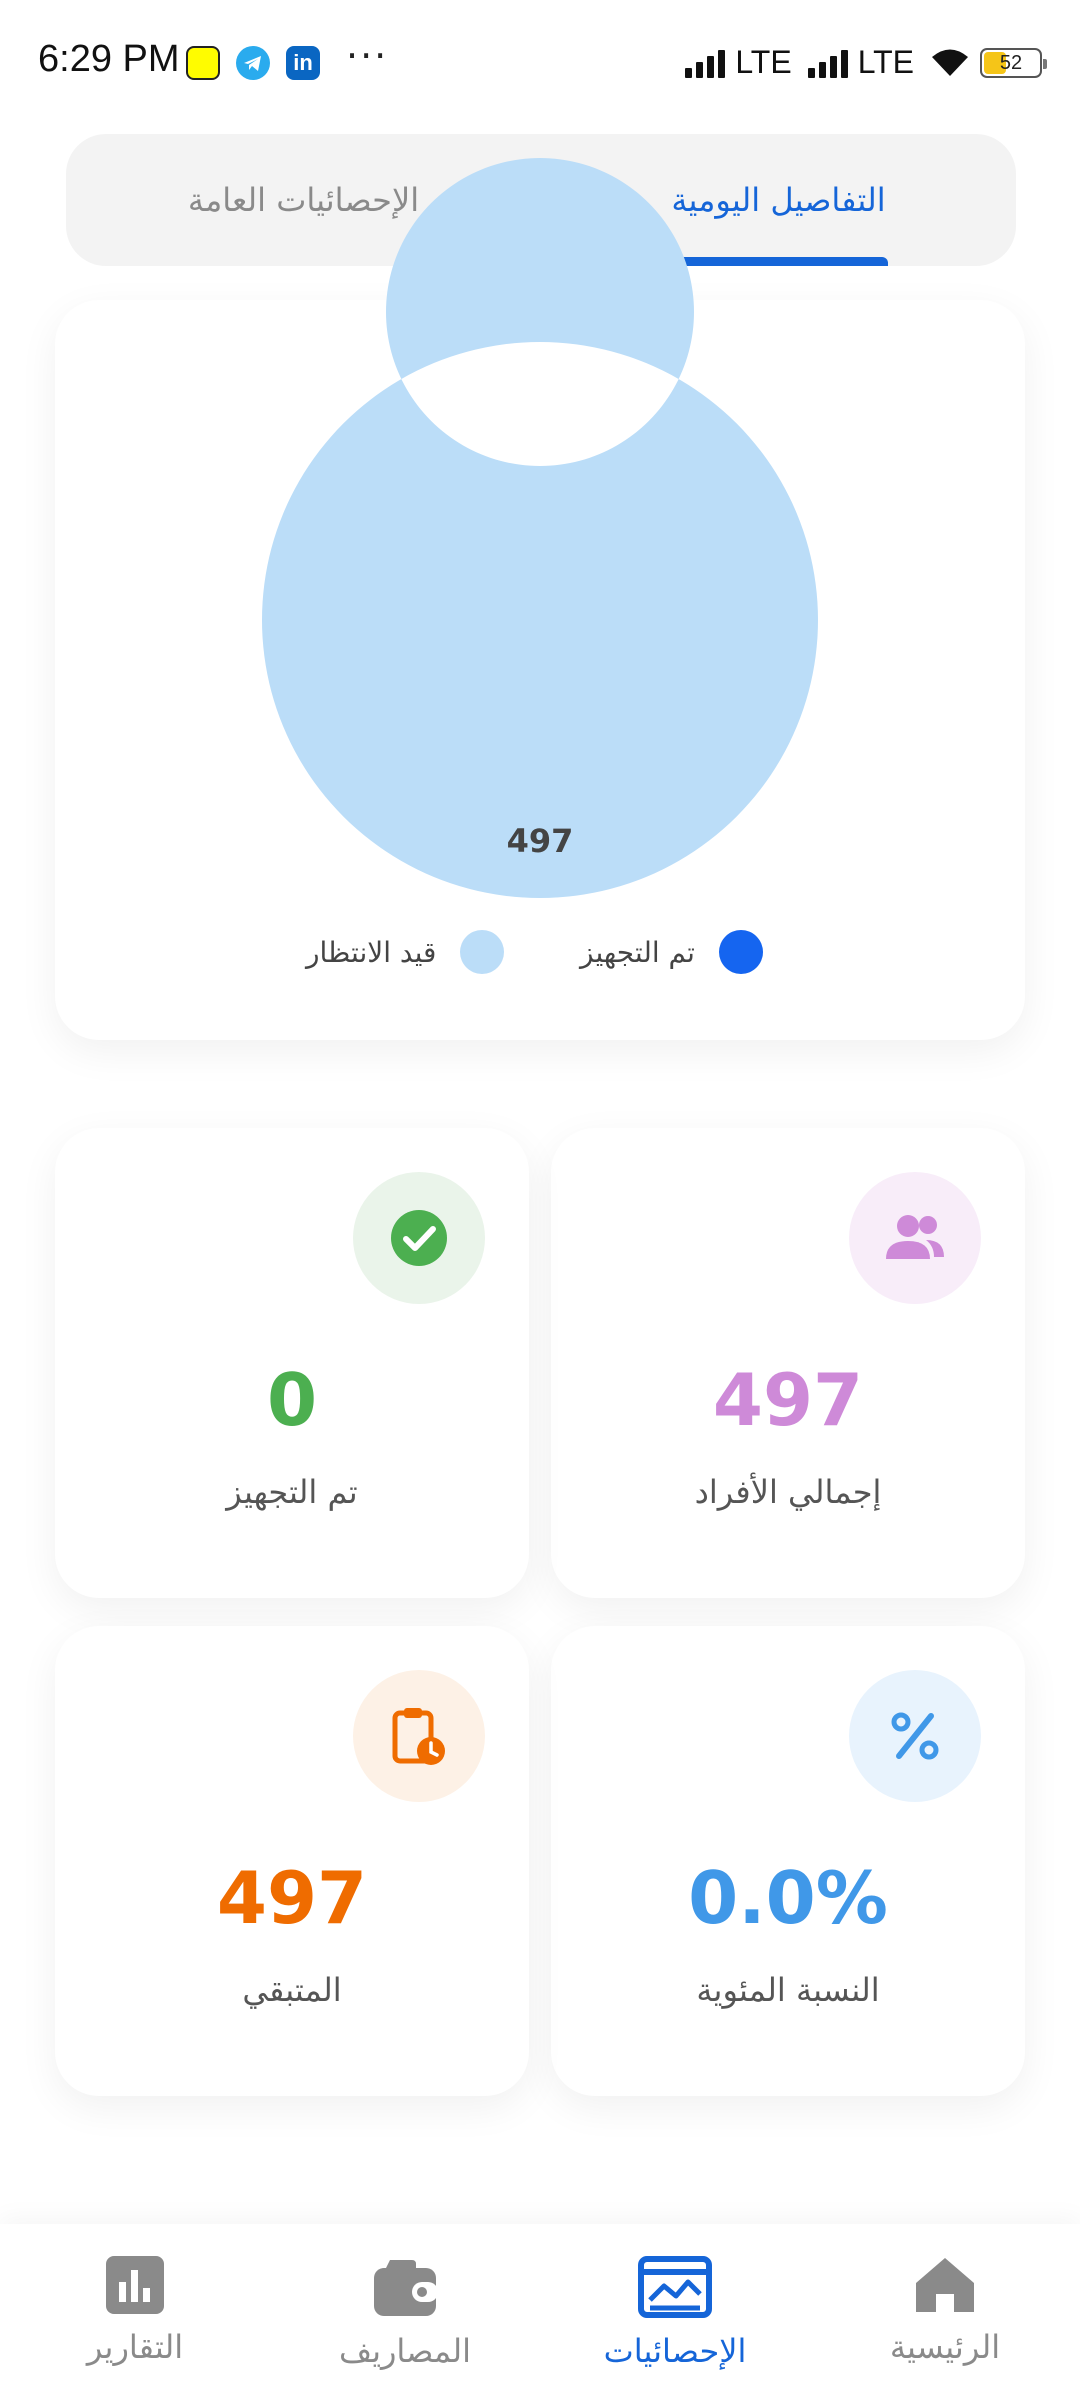 This screenshot has height=2400, width=1080. What do you see at coordinates (675, 2287) in the screenshot?
I see `statistics-icon` at bounding box center [675, 2287].